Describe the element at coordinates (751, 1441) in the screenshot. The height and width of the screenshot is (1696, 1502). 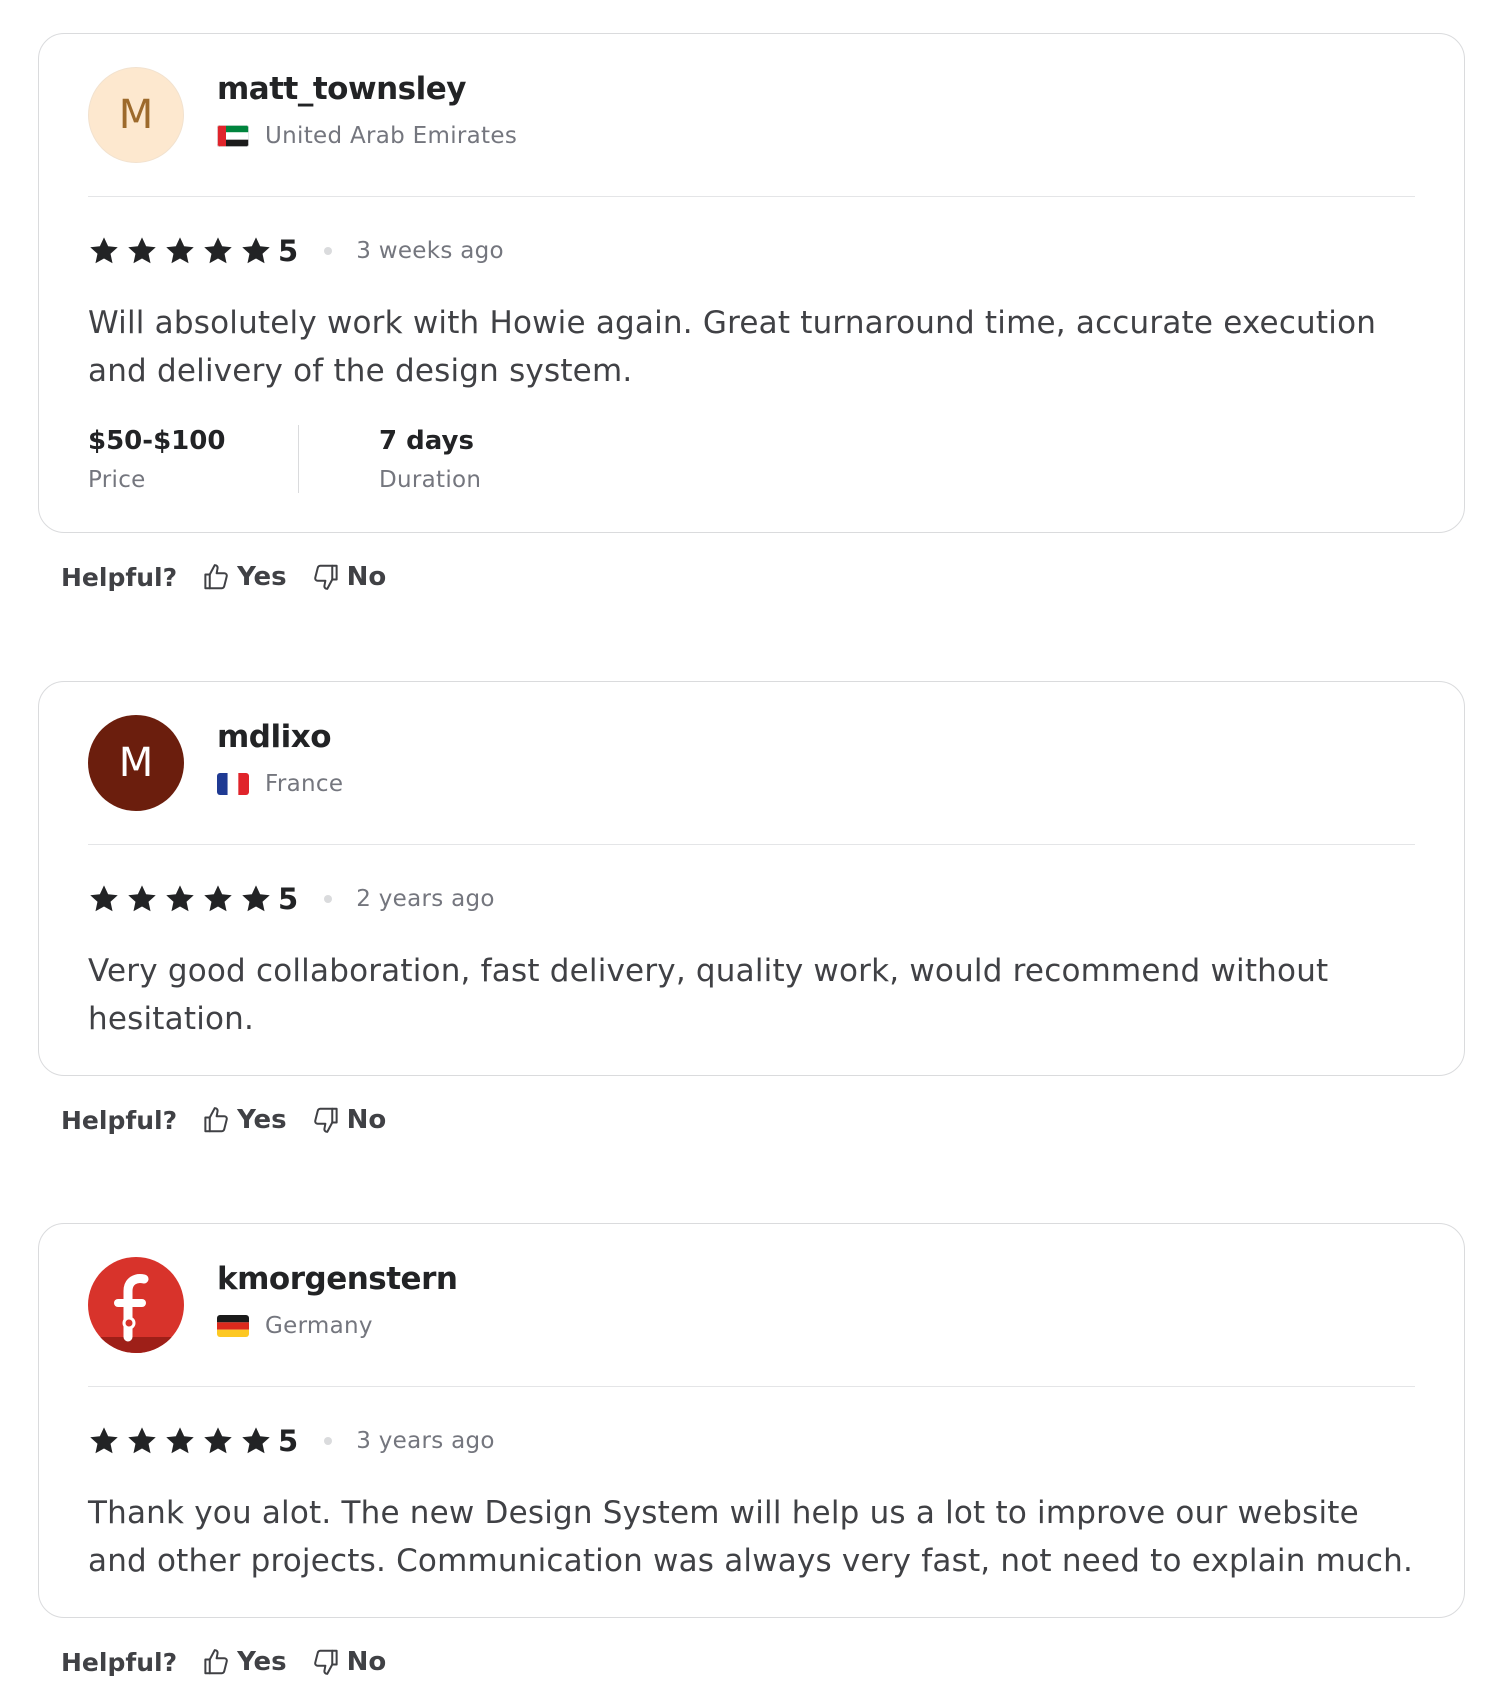
I see `rating-row: 5 3 years ago` at that location.